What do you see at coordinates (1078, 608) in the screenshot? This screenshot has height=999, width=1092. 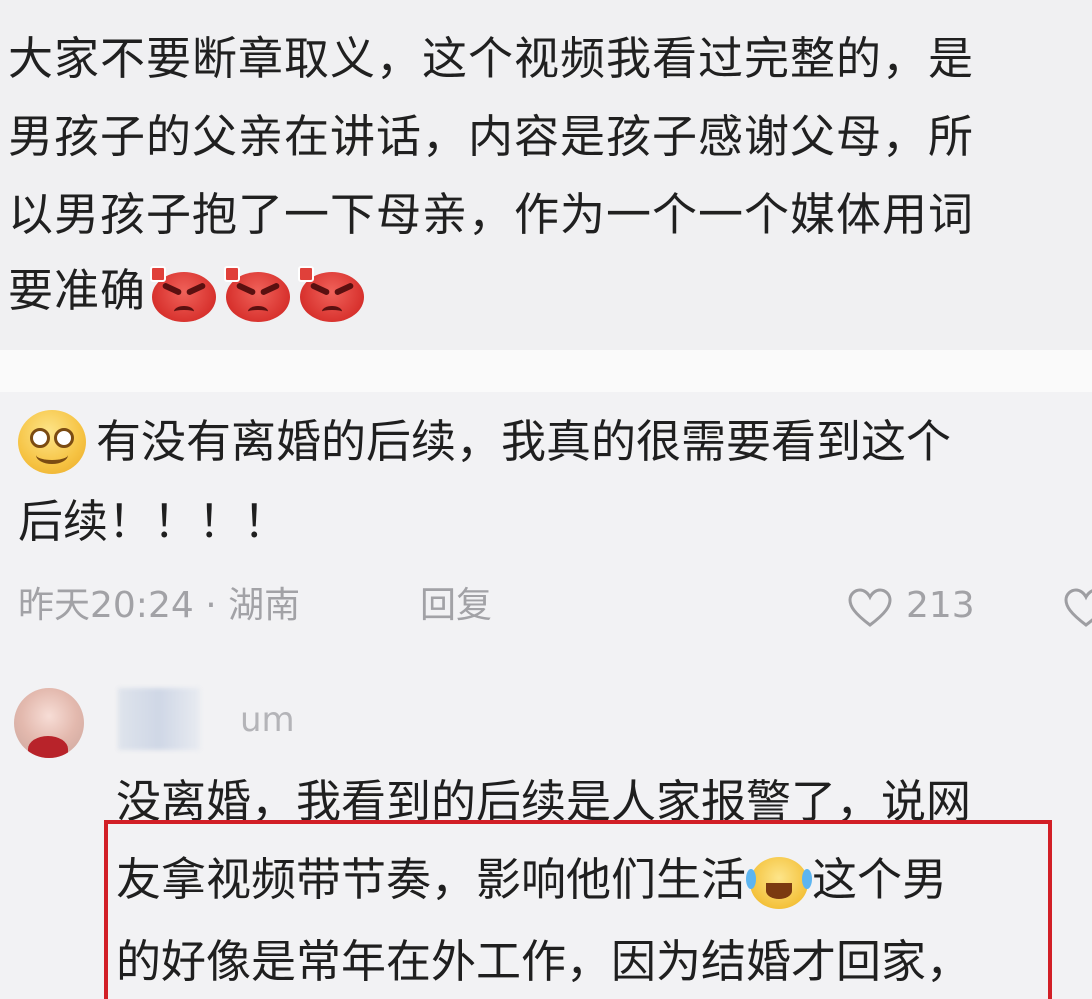 I see `dislike-icon` at bounding box center [1078, 608].